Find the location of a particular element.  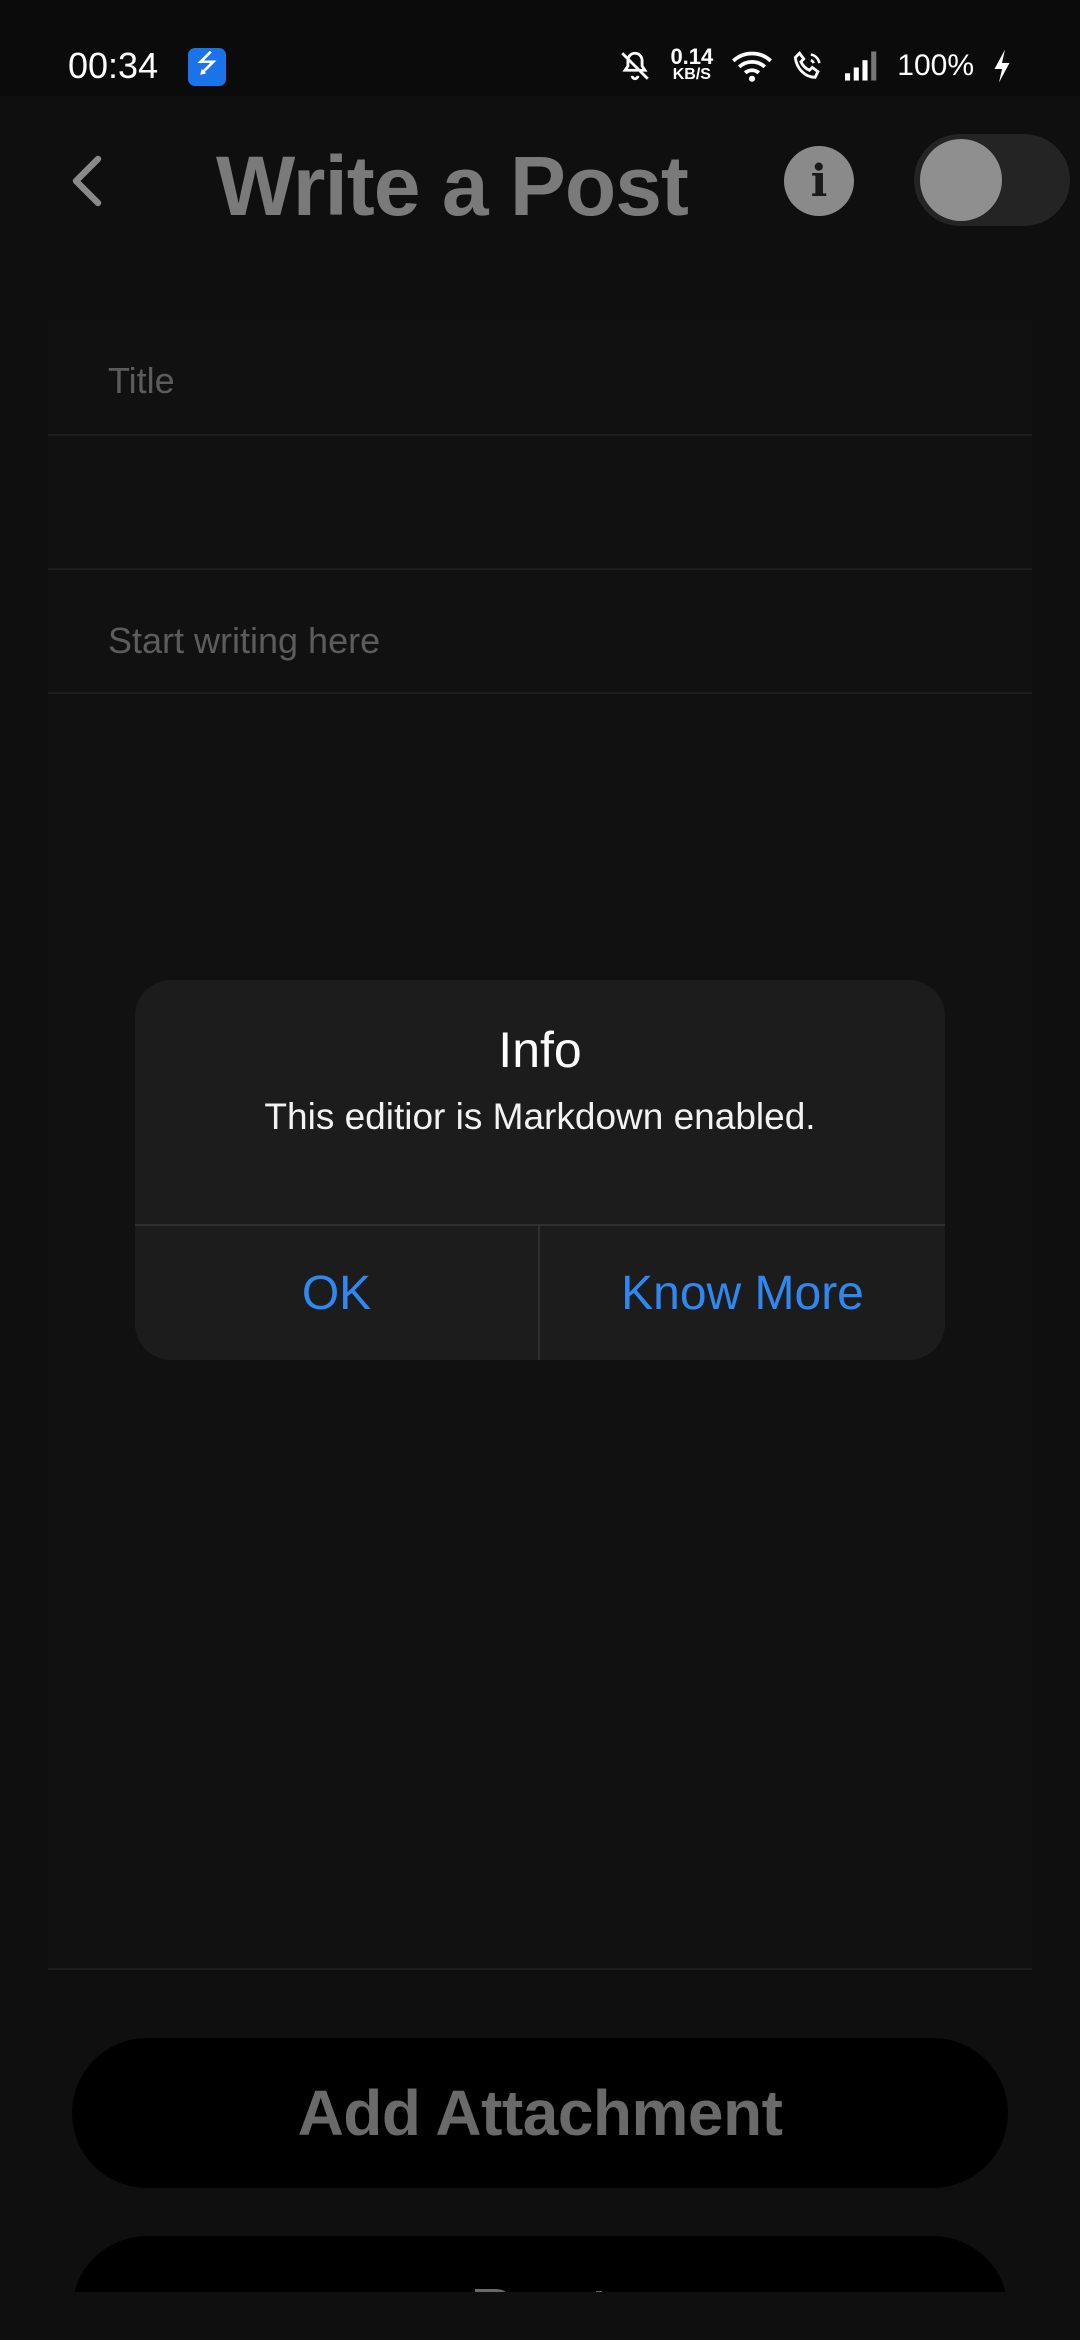

dialog-message: This editior is Markdown enabled. is located at coordinates (540, 1116).